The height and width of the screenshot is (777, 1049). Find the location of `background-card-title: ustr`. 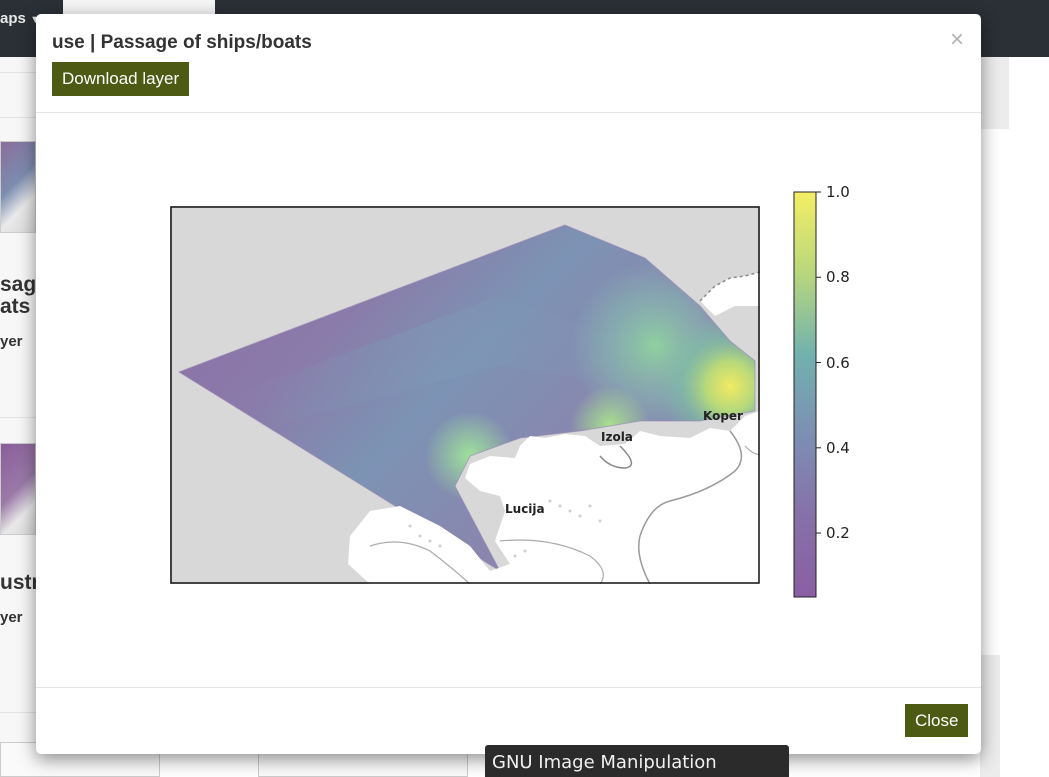

background-card-title: ustr is located at coordinates (20, 583).